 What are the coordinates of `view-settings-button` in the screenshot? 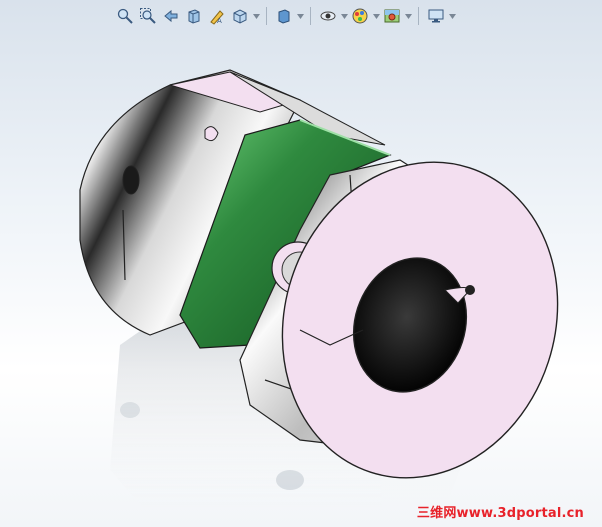 It's located at (436, 16).